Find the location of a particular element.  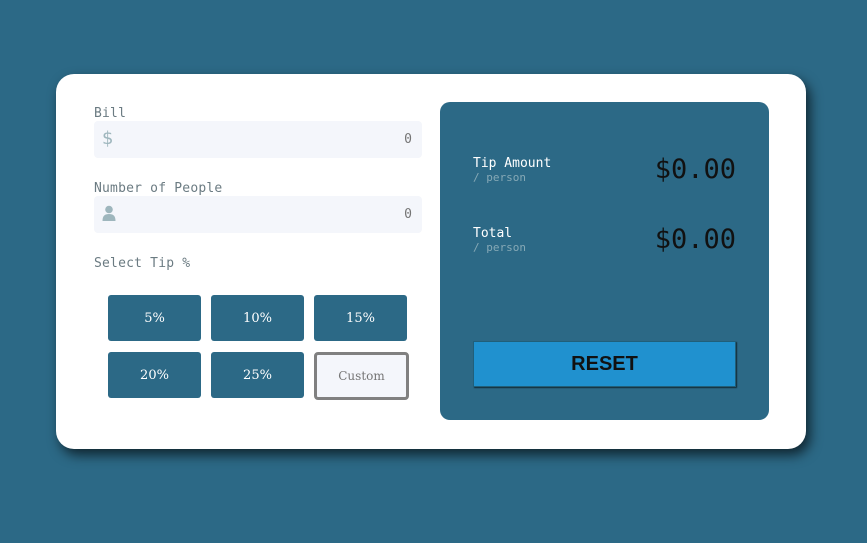

tip-amount-row: Tip Amount / person $0.00 is located at coordinates (604, 175).